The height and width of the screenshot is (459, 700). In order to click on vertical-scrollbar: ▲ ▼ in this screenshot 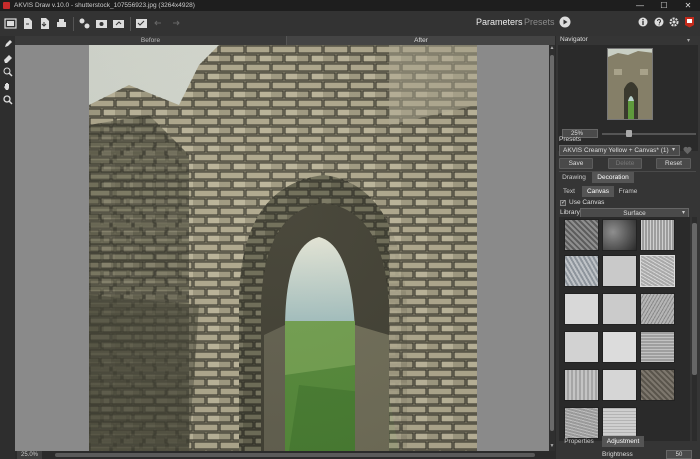, I will do `click(552, 248)`.